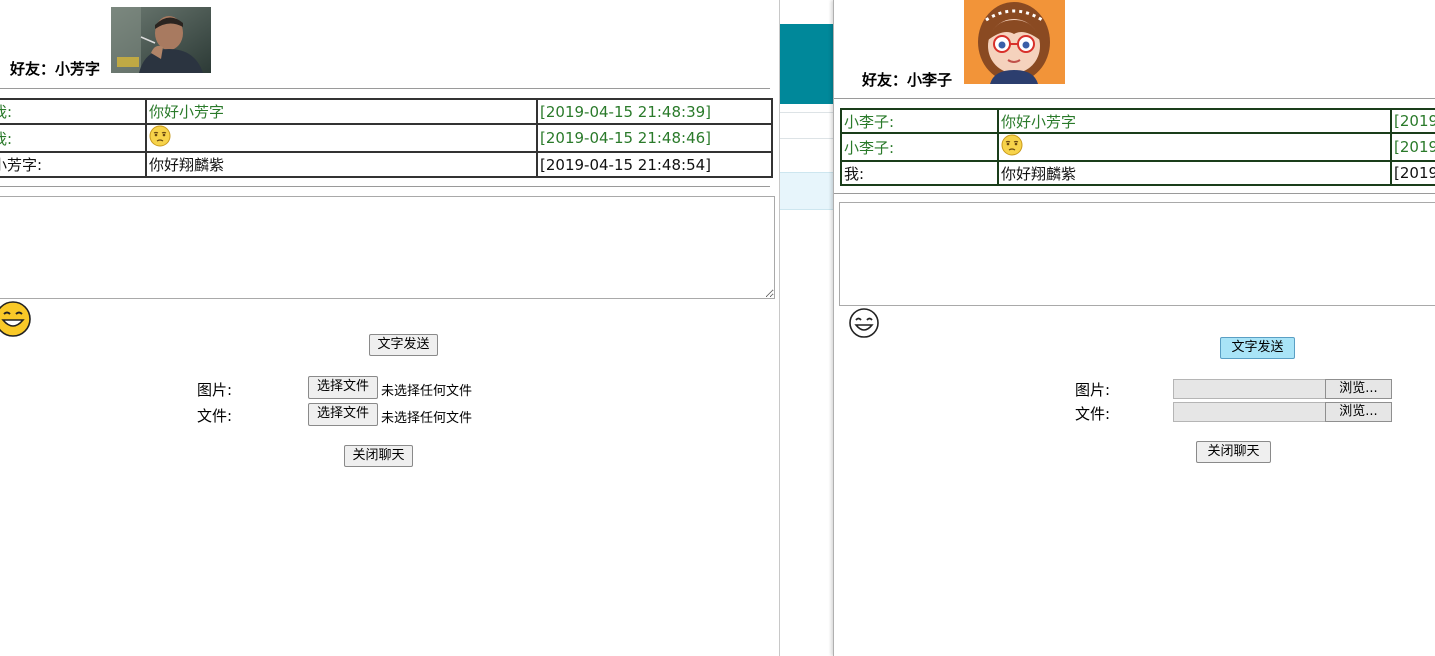 This screenshot has height=656, width=1435. Describe the element at coordinates (55, 69) in the screenshot. I see `friend-title: 好友：小芳字` at that location.